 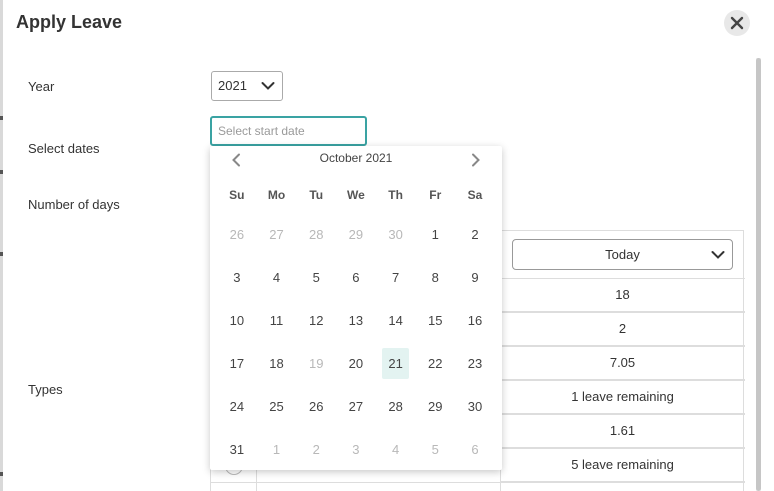 What do you see at coordinates (395, 194) in the screenshot?
I see `weekday-header: Th` at bounding box center [395, 194].